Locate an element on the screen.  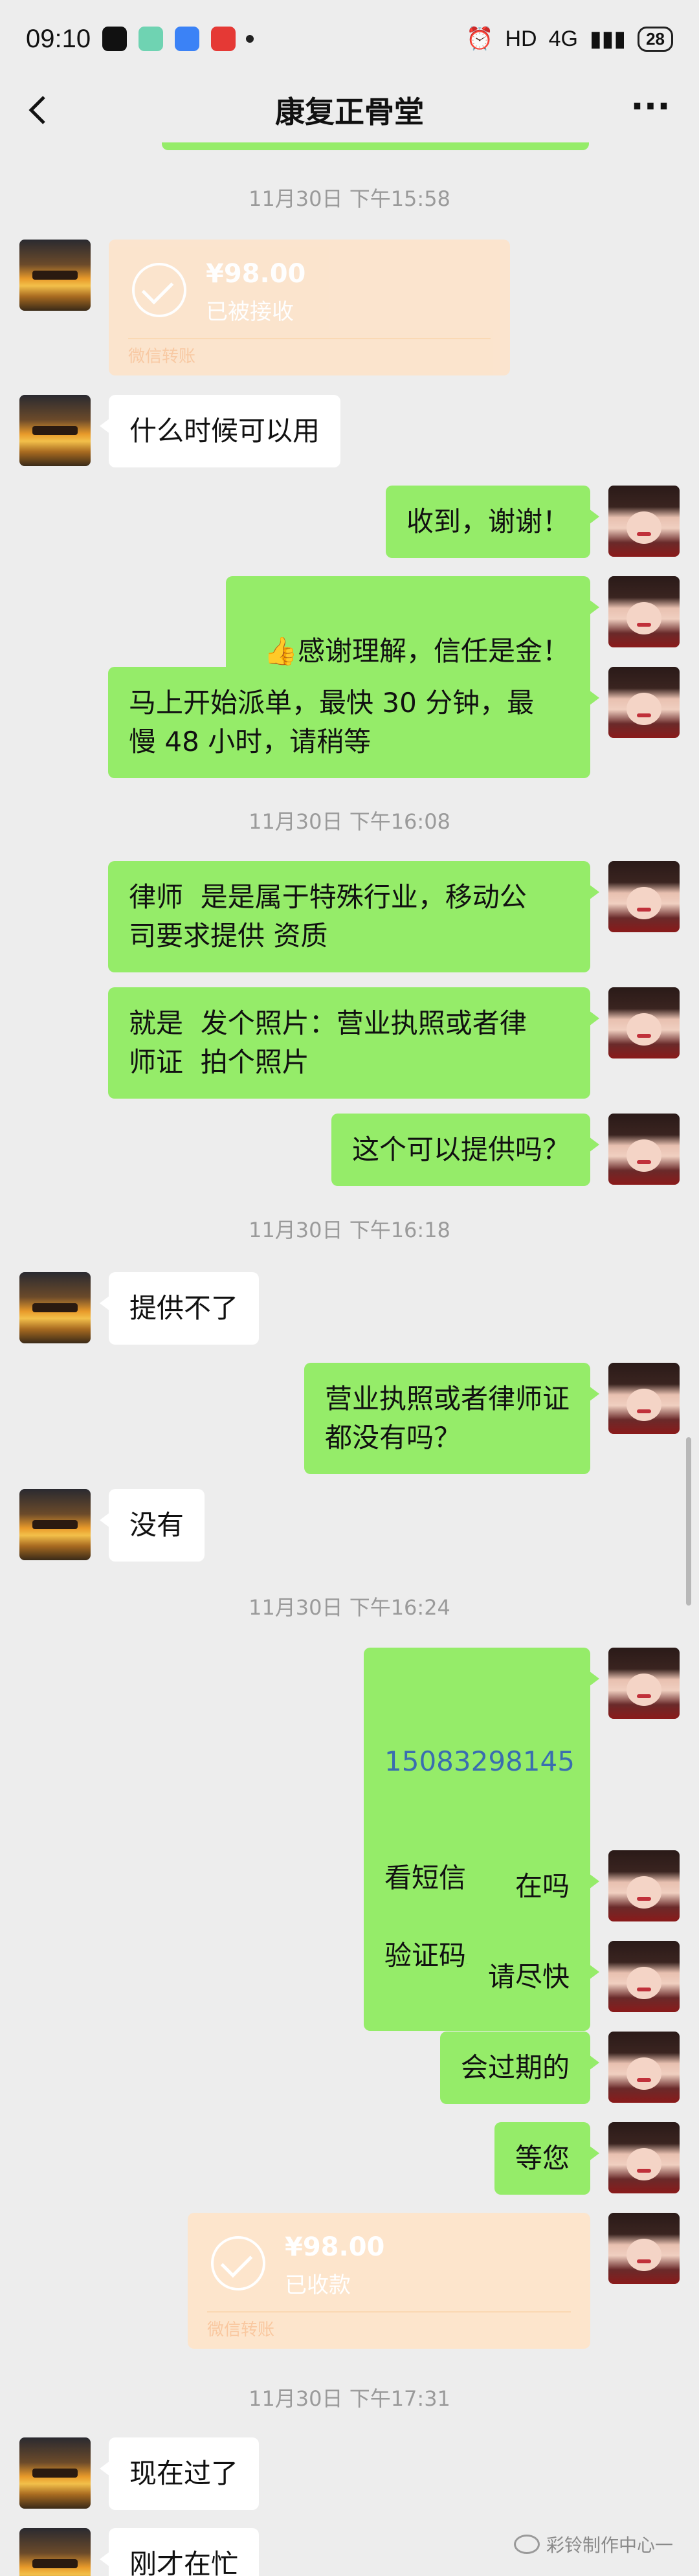
message-text: 感谢理解，信任是金！ is located at coordinates (433, 651).